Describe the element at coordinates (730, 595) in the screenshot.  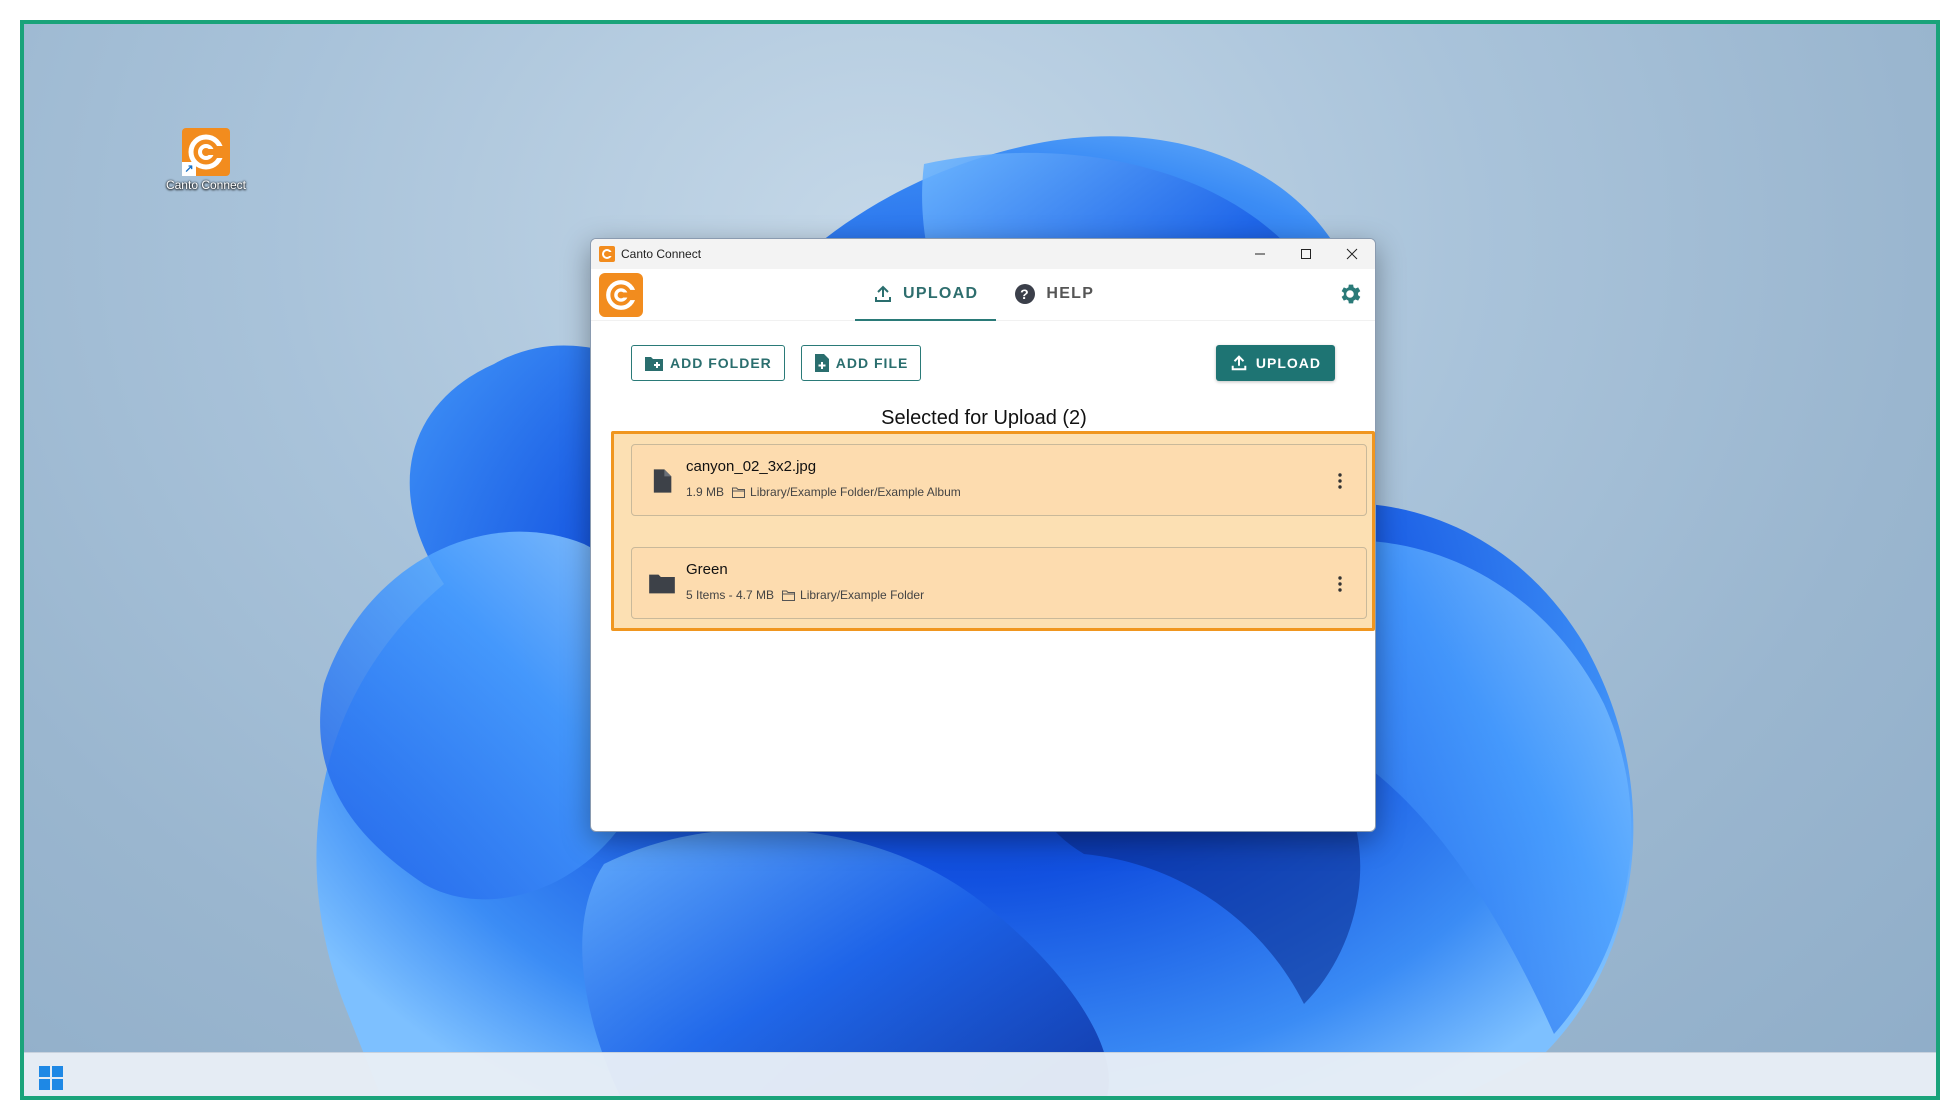
I see `item-size: 5 Items - 4.7 MB` at that location.